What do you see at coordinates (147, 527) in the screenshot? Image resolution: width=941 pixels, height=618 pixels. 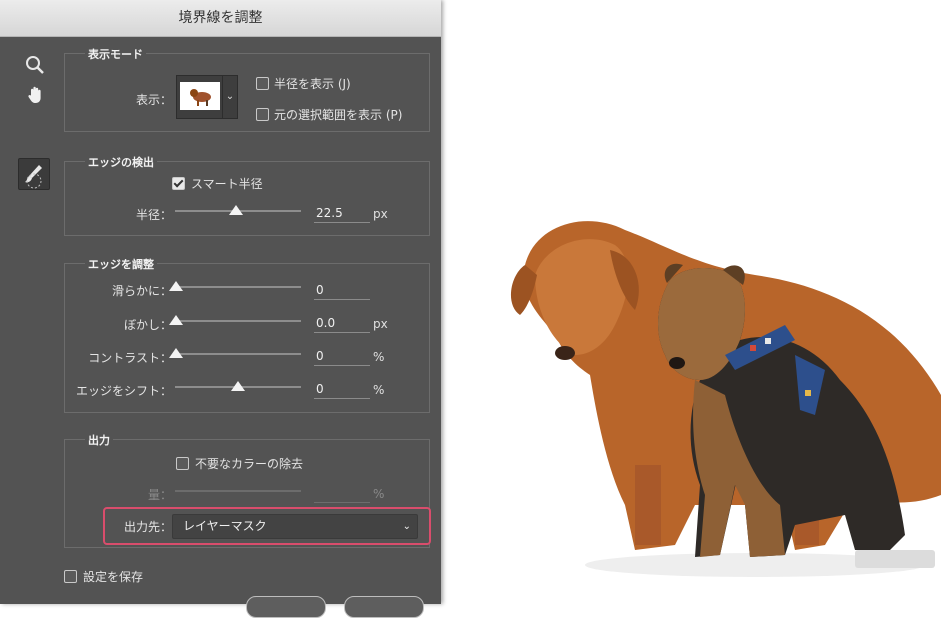 I see `output-to-label: 出力先：` at bounding box center [147, 527].